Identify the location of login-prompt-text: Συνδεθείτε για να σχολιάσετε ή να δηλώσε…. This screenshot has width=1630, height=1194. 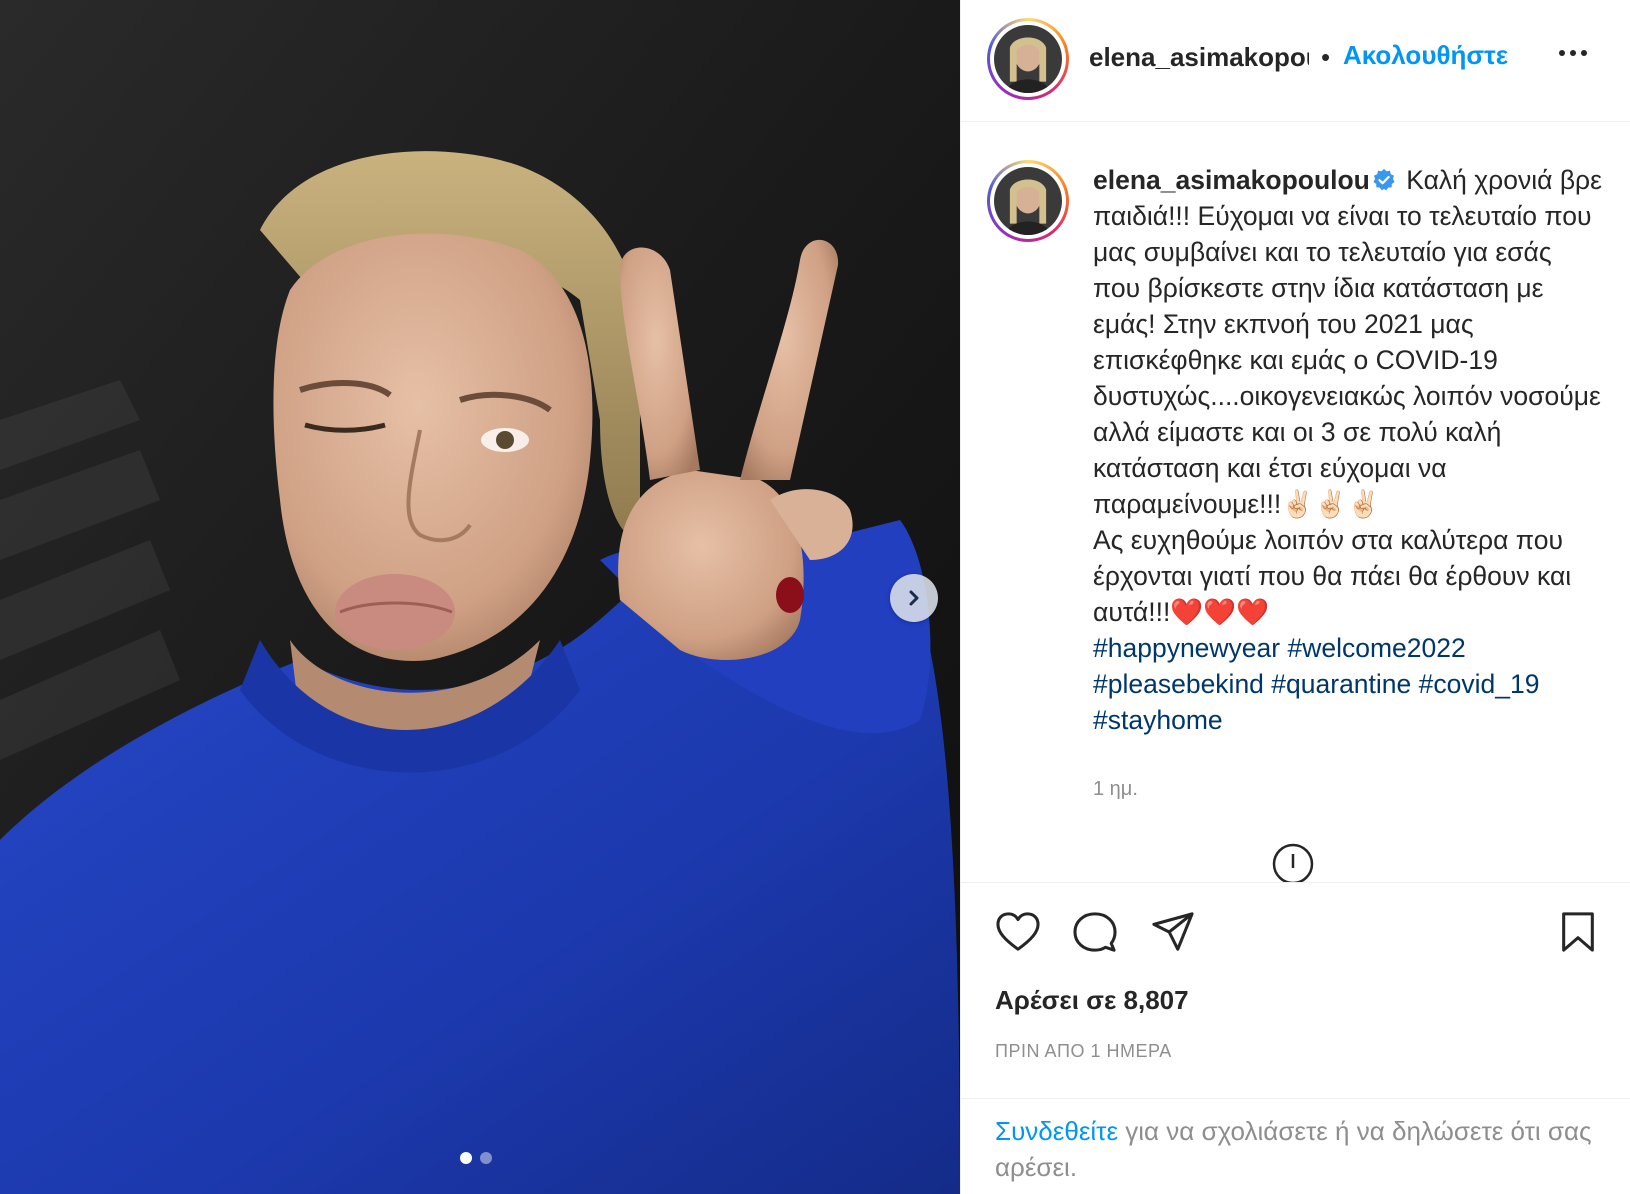
(1295, 1149).